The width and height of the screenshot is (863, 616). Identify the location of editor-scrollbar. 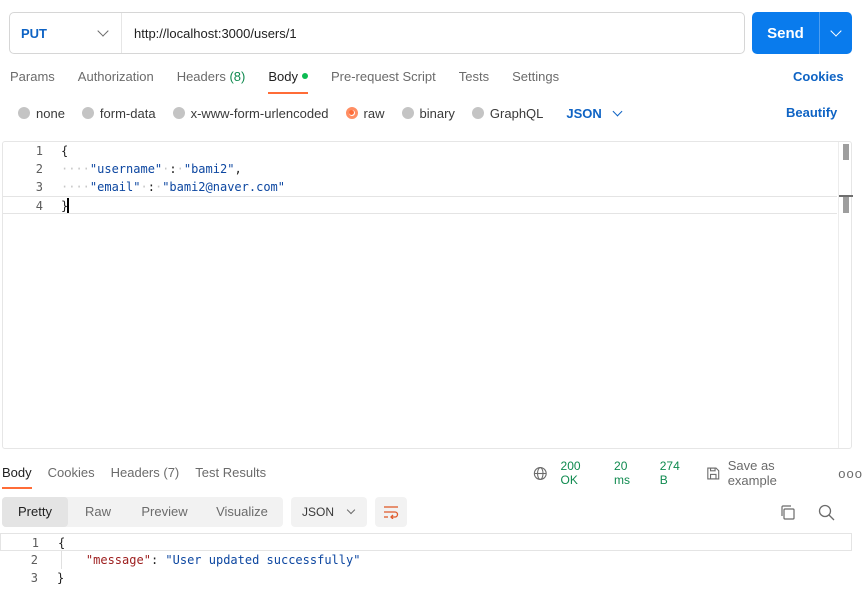
(845, 295).